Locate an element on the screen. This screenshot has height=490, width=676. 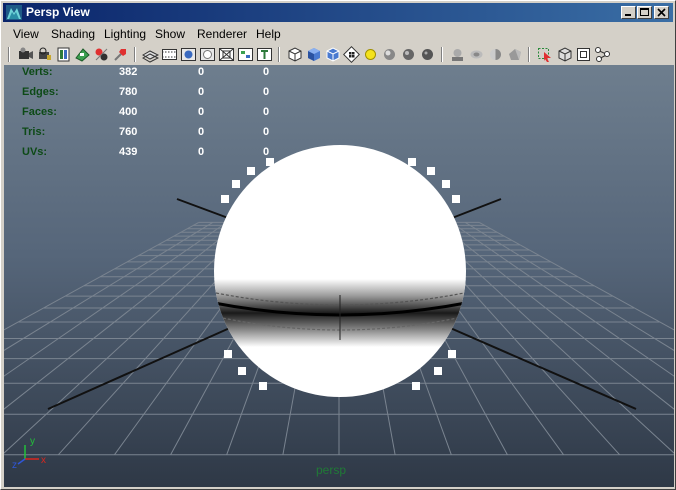
maya-app-icon is located at coordinates (14, 12).